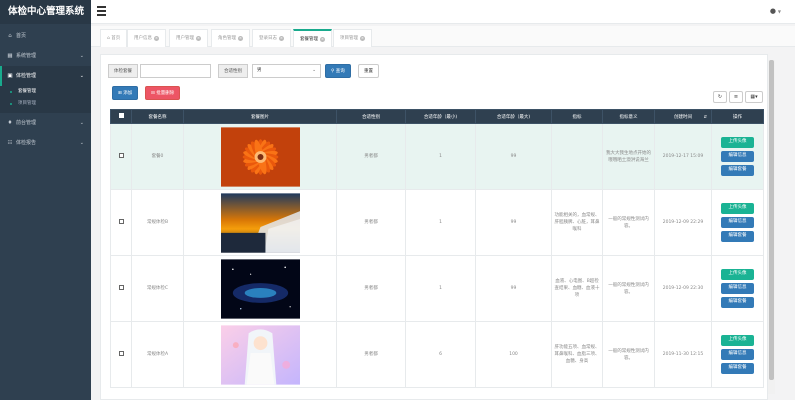 The height and width of the screenshot is (400, 795). What do you see at coordinates (45, 123) in the screenshot?
I see `sidebar-item-front: ♦ 前台管理 ⌄` at bounding box center [45, 123].